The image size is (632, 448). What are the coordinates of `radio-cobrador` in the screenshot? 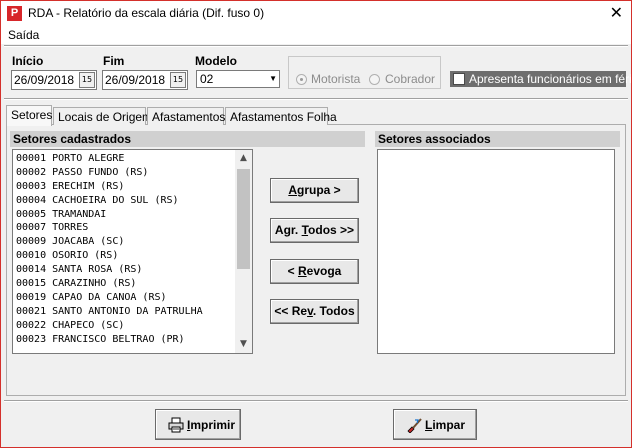 It's located at (374, 79).